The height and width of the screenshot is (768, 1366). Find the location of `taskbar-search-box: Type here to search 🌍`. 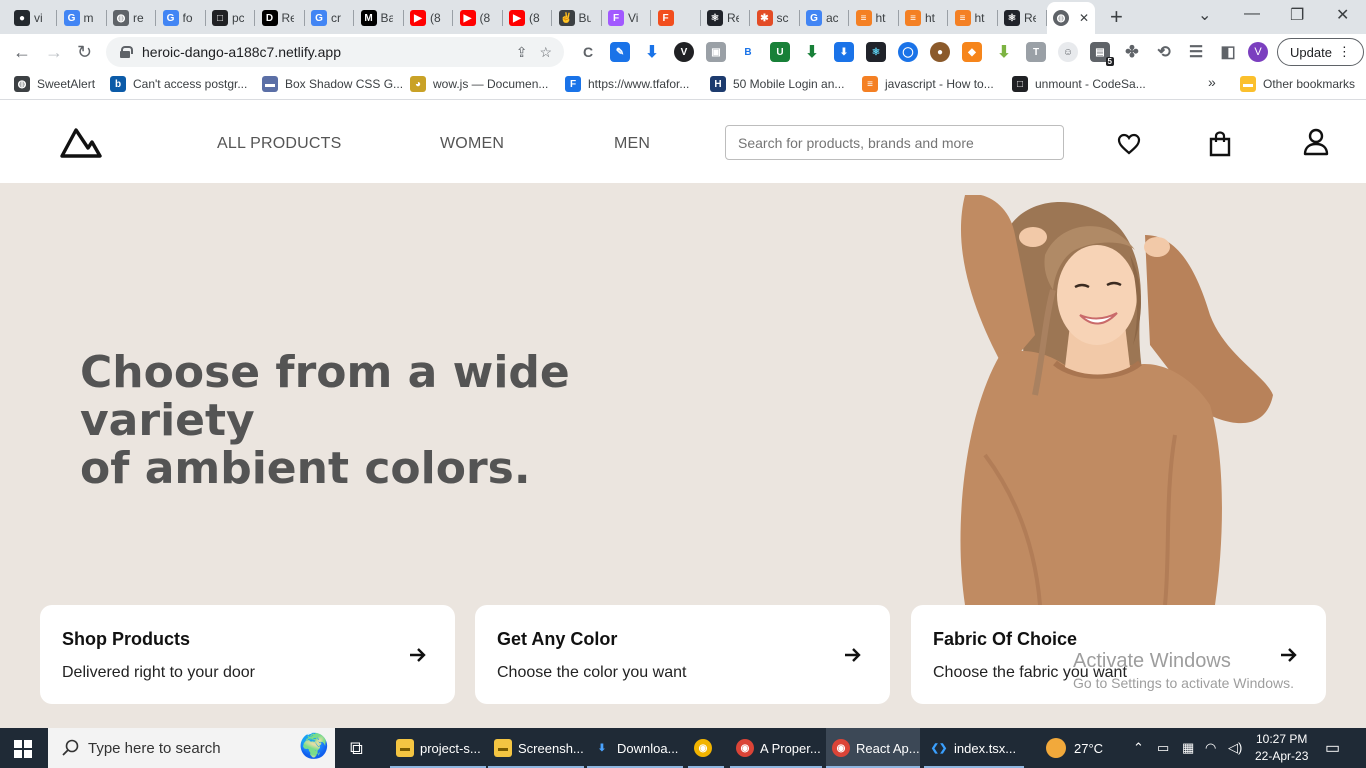

taskbar-search-box: Type here to search 🌍 is located at coordinates (191, 748).